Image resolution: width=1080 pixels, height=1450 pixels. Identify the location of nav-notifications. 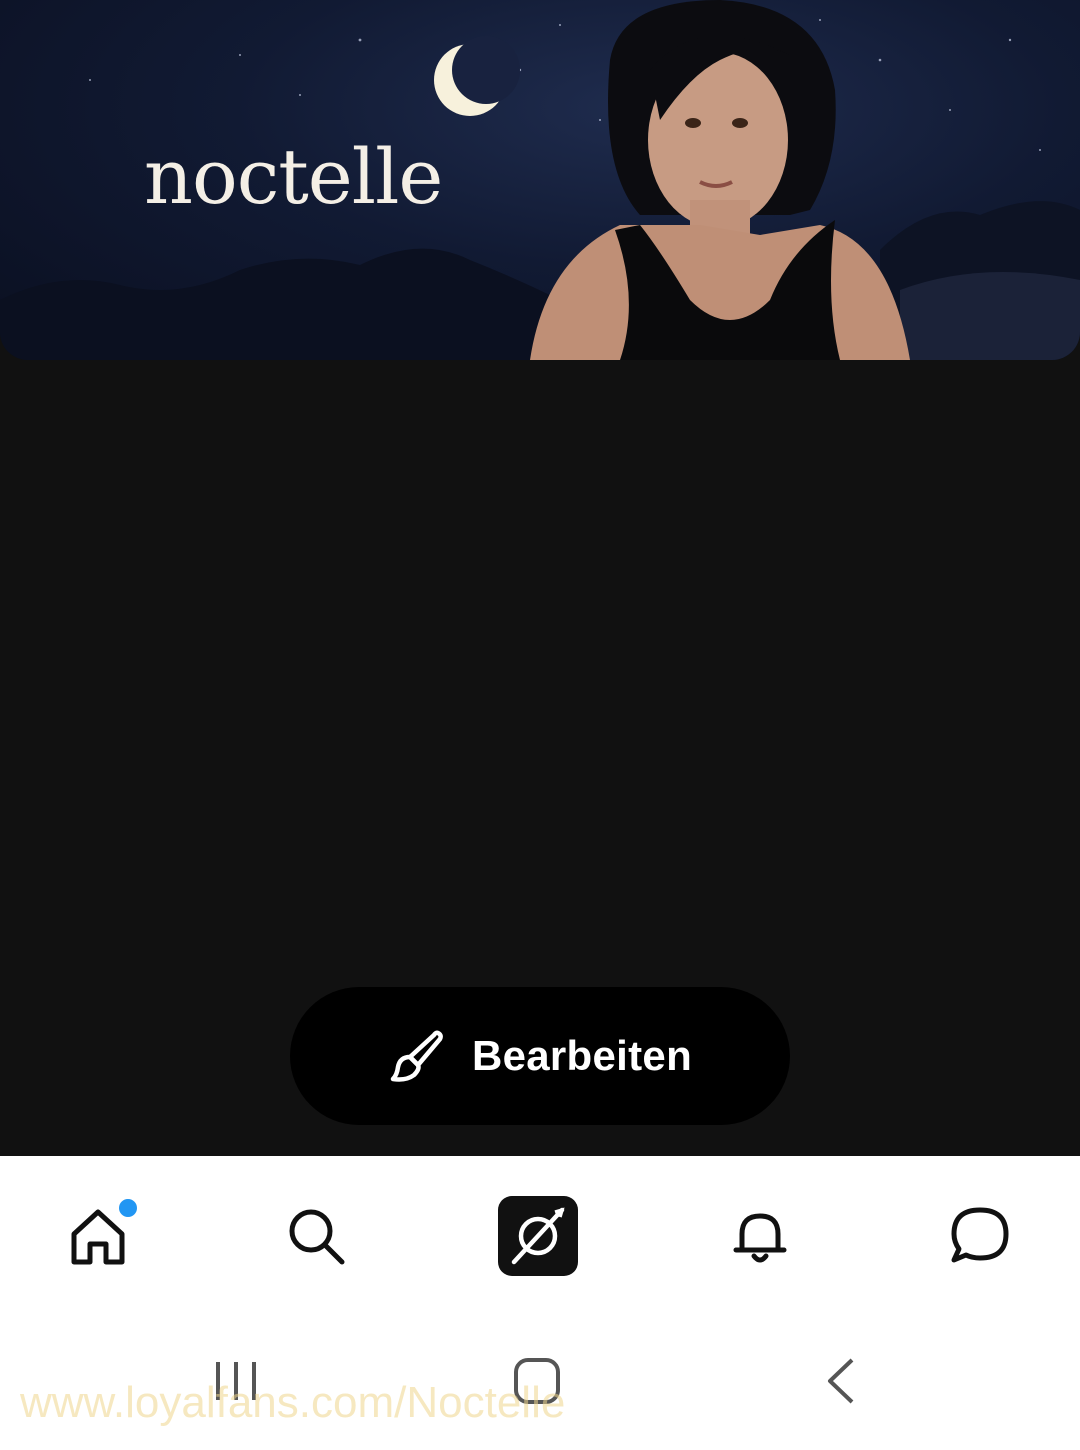
(760, 1236).